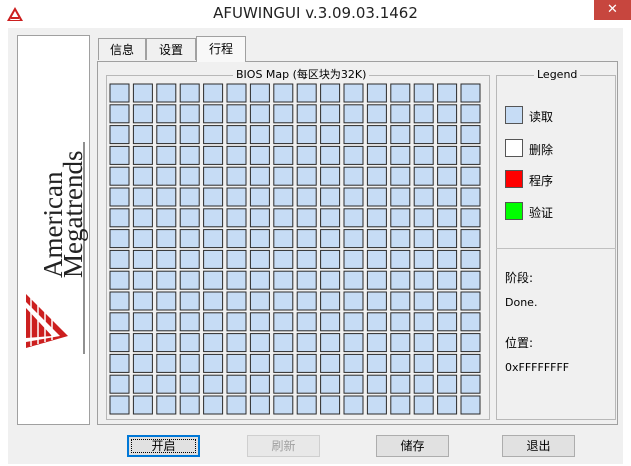  What do you see at coordinates (555, 116) in the screenshot?
I see `legend-item-read: 读取` at bounding box center [555, 116].